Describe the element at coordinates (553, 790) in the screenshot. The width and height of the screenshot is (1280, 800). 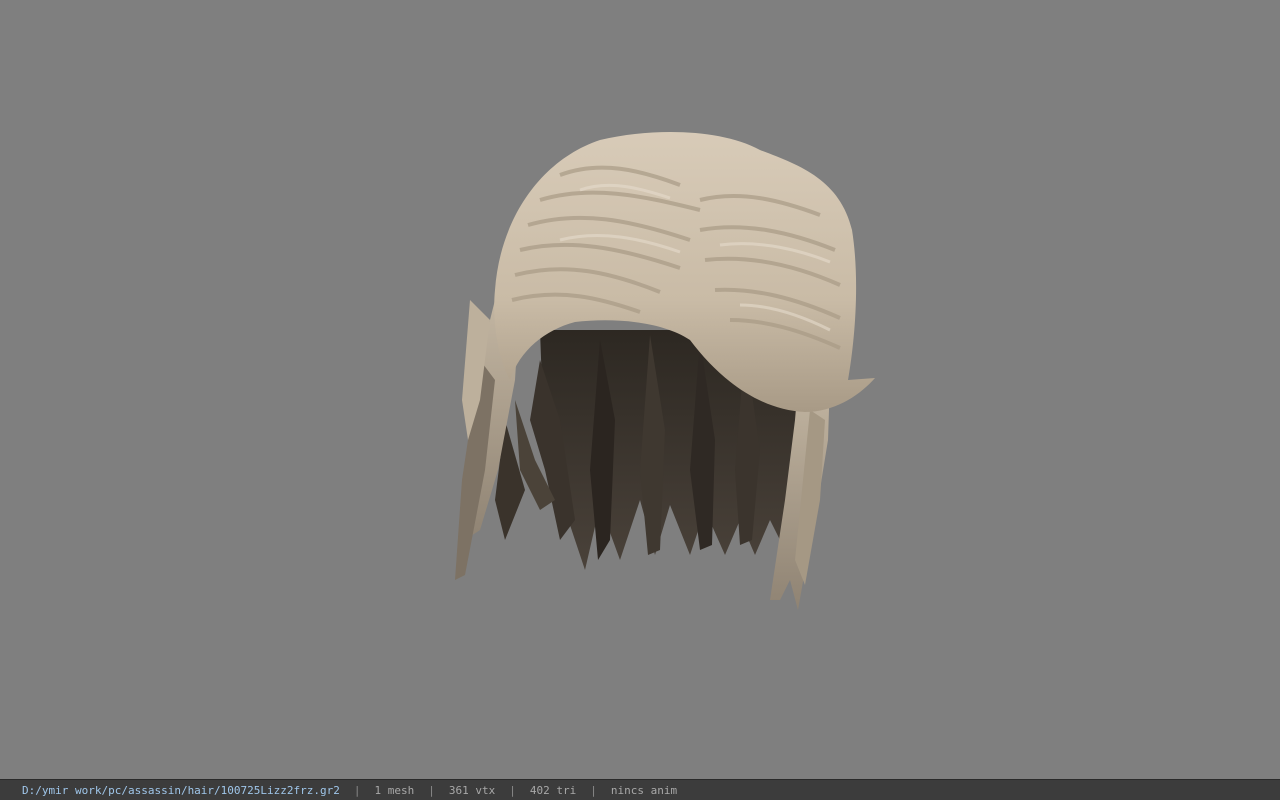
I see `triangle-count: 402 tri` at that location.